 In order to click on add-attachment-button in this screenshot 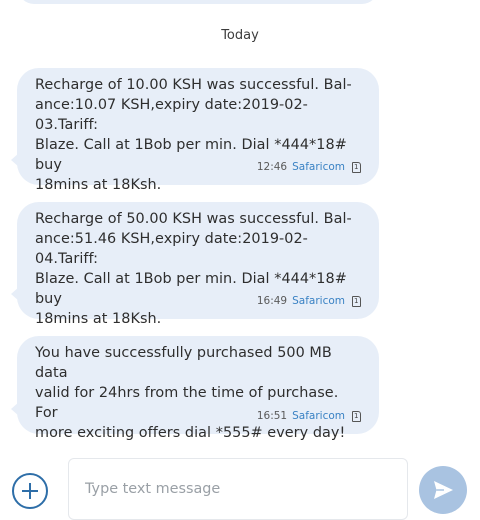, I will do `click(30, 491)`.